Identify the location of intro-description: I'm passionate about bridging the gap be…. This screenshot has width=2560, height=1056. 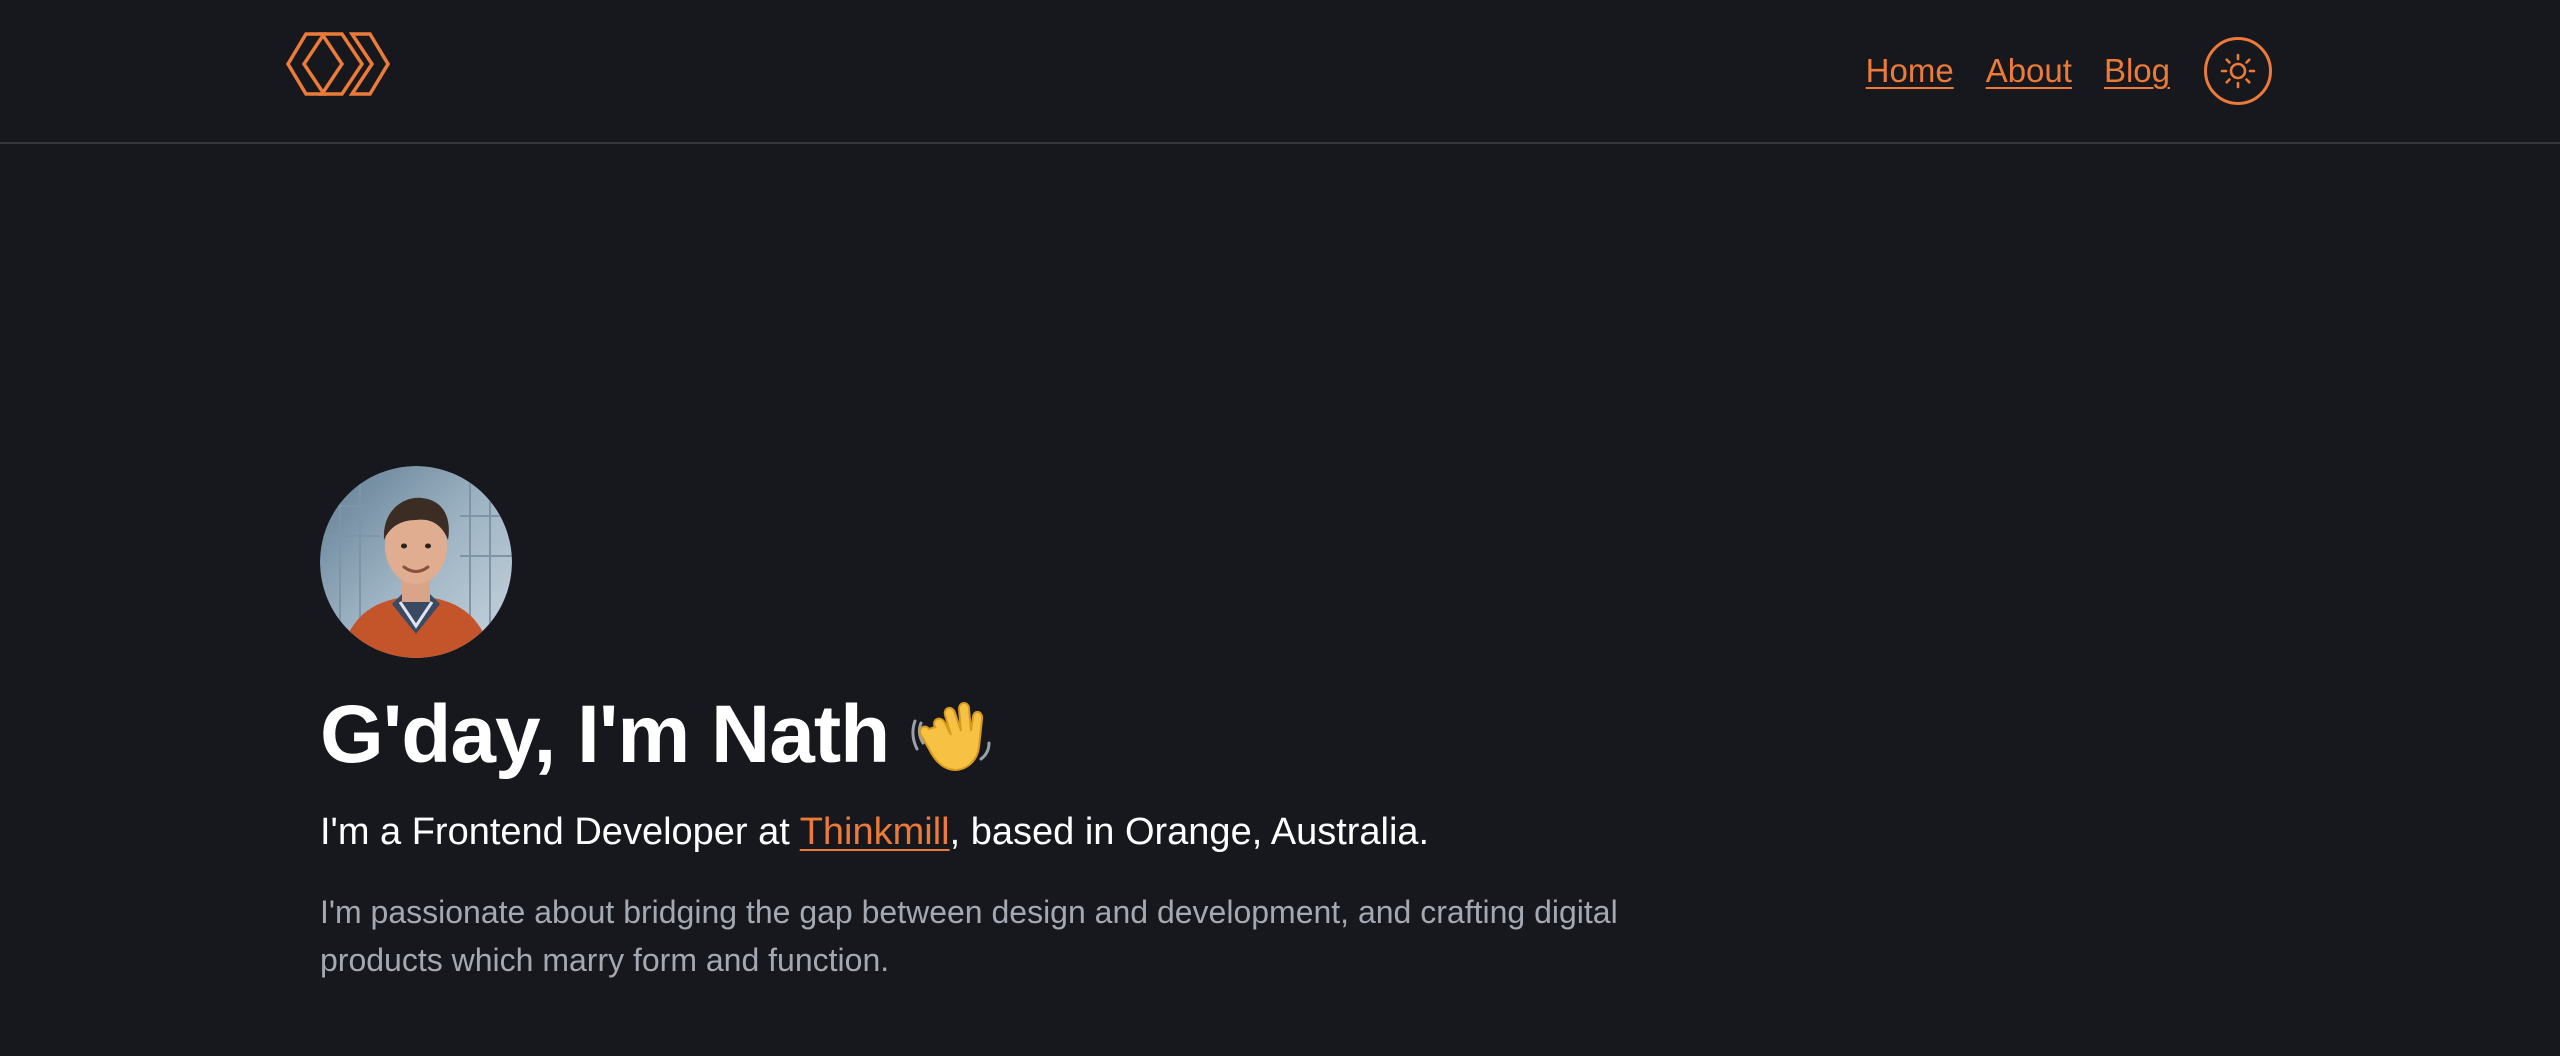
(969, 935).